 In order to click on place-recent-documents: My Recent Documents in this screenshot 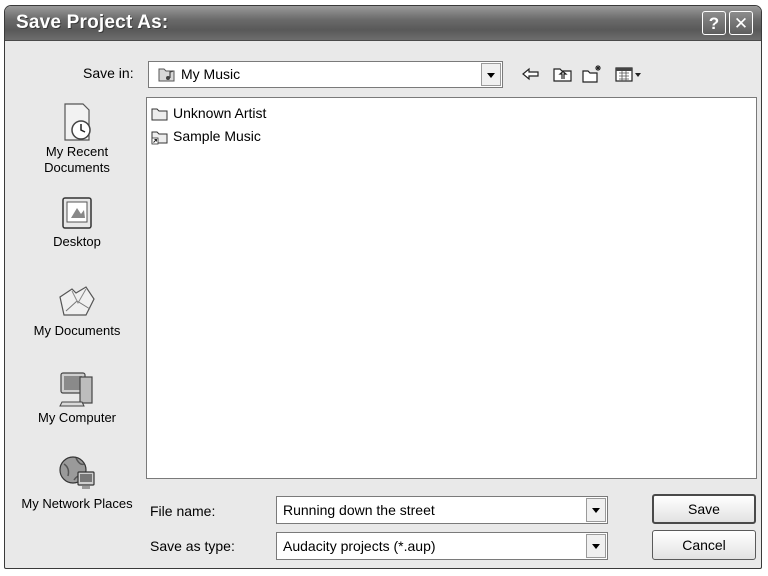, I will do `click(77, 139)`.